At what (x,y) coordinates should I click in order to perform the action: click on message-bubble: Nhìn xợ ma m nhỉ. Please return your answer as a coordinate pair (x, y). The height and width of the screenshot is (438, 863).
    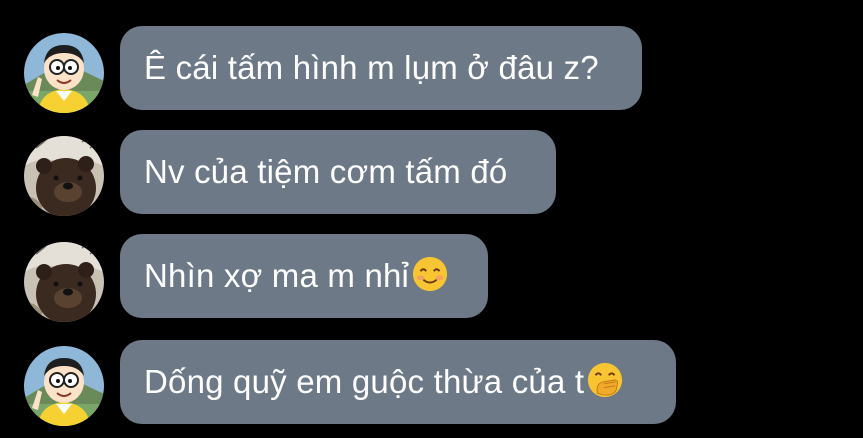
    Looking at the image, I should click on (304, 276).